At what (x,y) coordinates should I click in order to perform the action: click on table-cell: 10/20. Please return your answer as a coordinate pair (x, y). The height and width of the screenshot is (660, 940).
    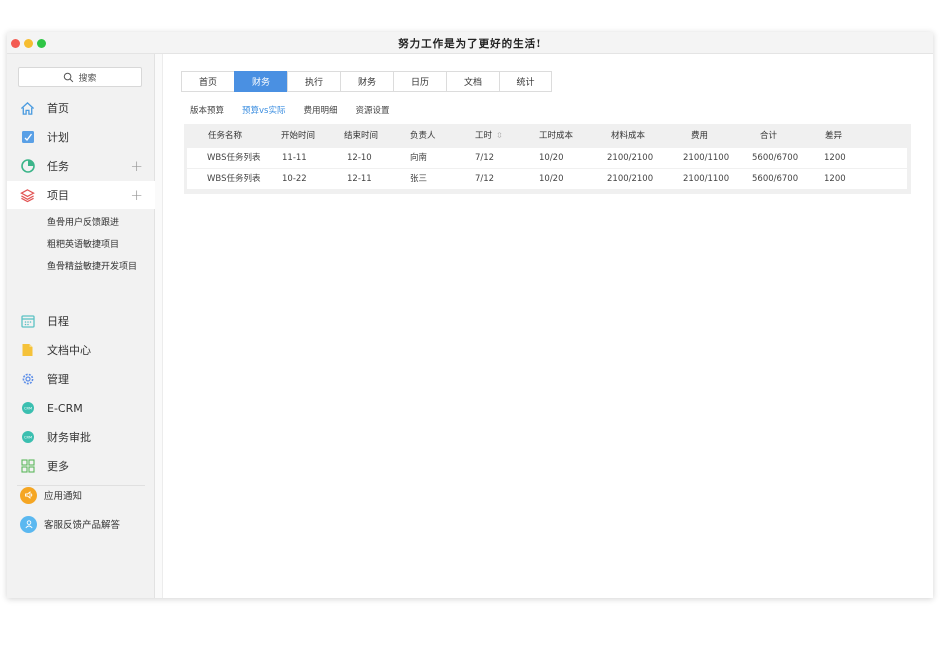
    Looking at the image, I should click on (551, 179).